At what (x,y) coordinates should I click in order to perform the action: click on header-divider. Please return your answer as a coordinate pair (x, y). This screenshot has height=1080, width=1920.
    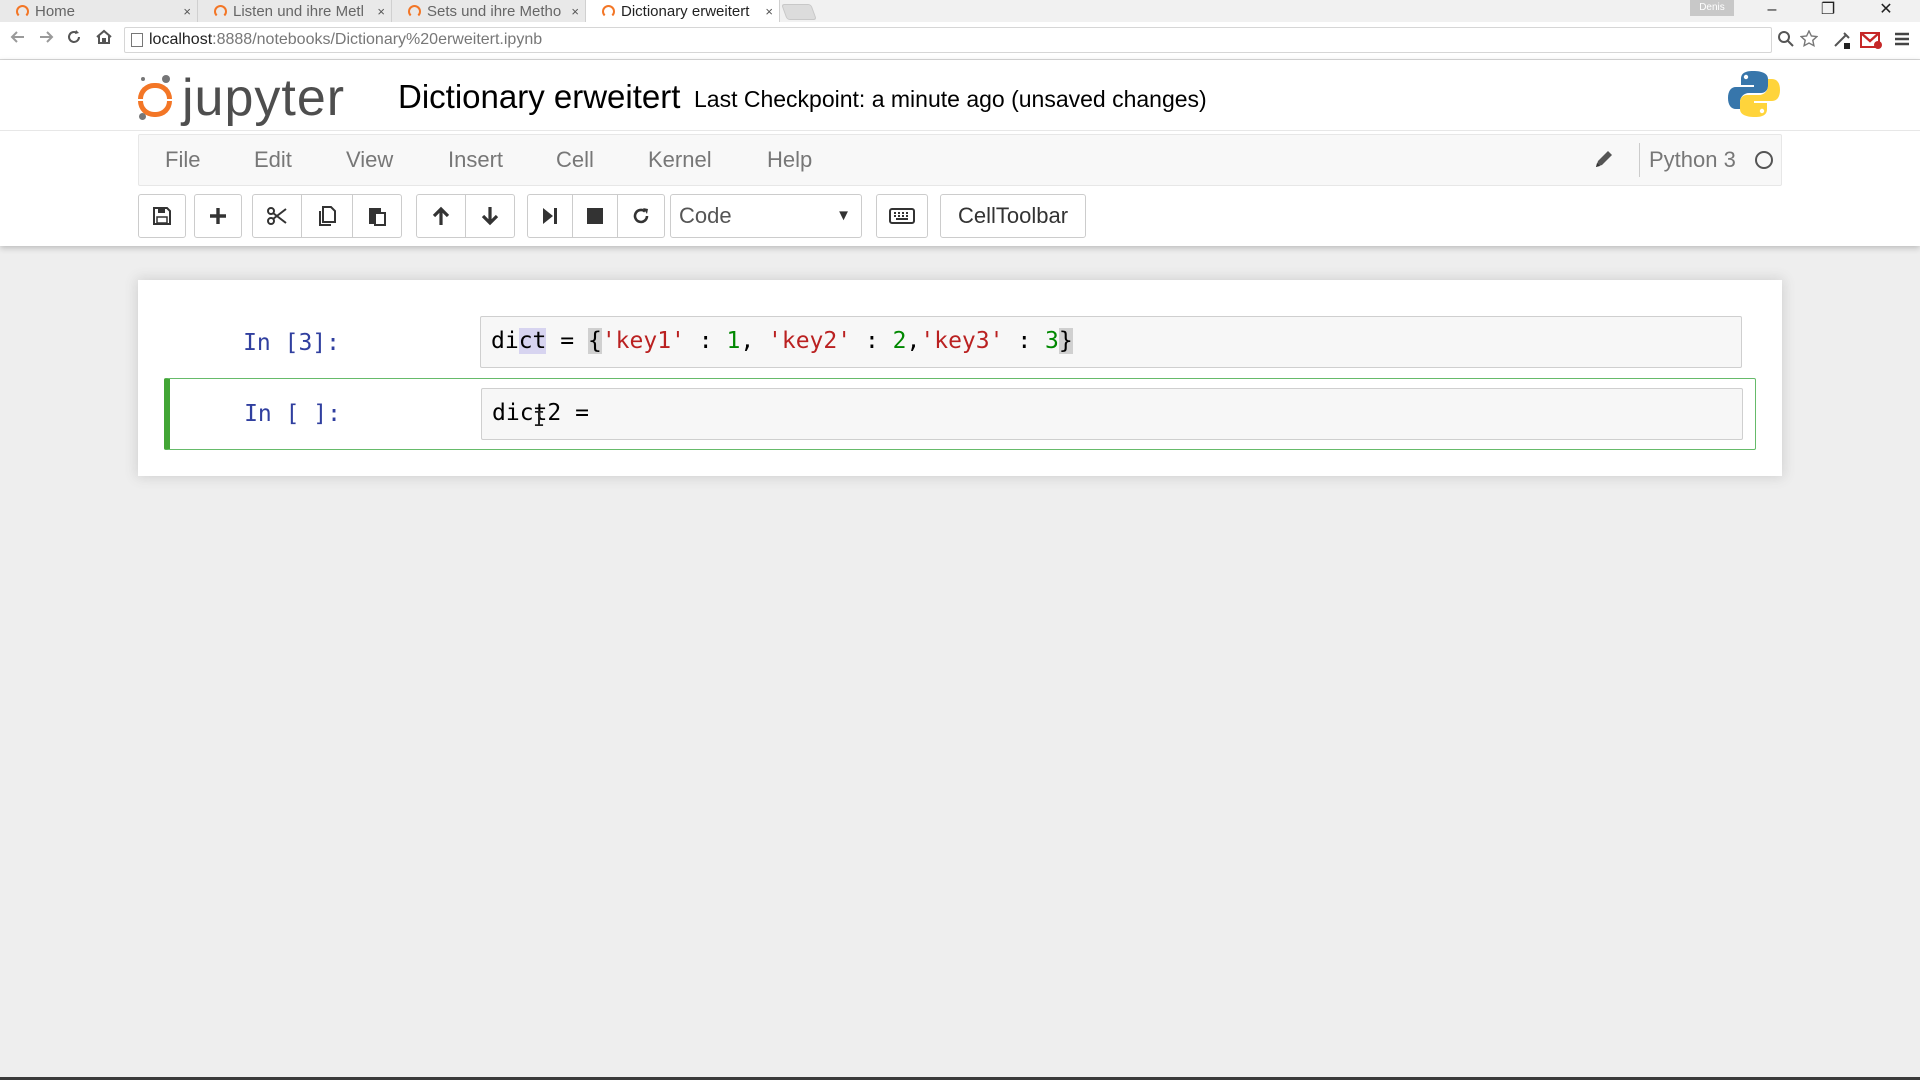
    Looking at the image, I should click on (960, 130).